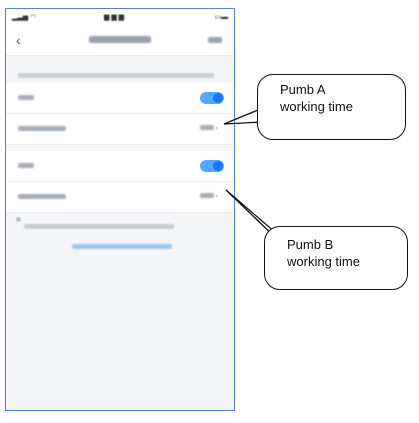  What do you see at coordinates (310, 244) in the screenshot?
I see `pump-b-callout-title: Pumb B` at bounding box center [310, 244].